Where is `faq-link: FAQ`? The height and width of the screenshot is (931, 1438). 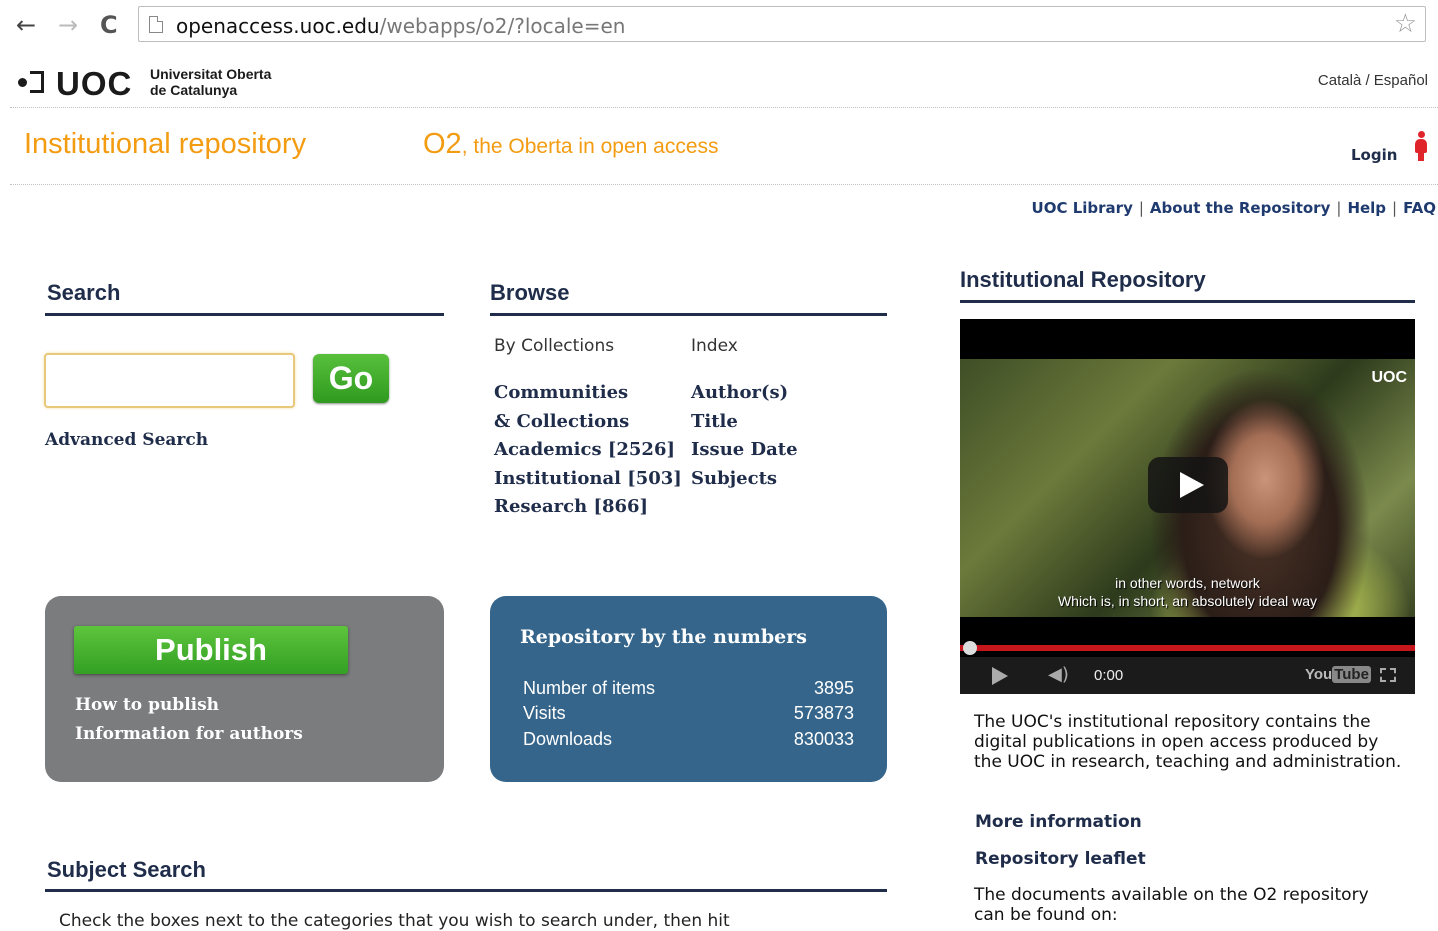 faq-link: FAQ is located at coordinates (1419, 208).